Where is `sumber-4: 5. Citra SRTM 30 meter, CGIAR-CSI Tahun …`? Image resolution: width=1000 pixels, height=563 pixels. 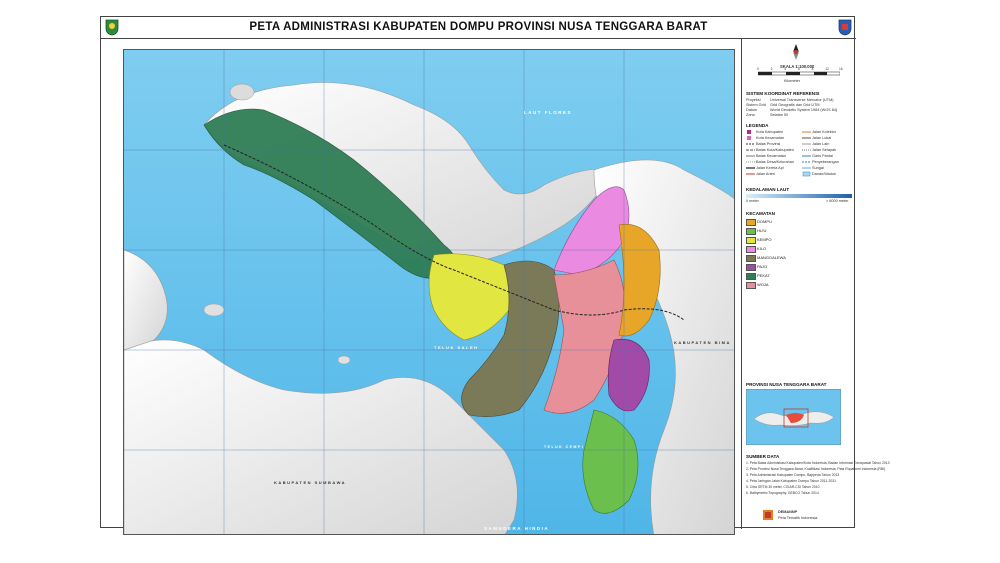 sumber-4: 5. Citra SRTM 30 meter, CGIAR-CSI Tahun … is located at coordinates (783, 487).